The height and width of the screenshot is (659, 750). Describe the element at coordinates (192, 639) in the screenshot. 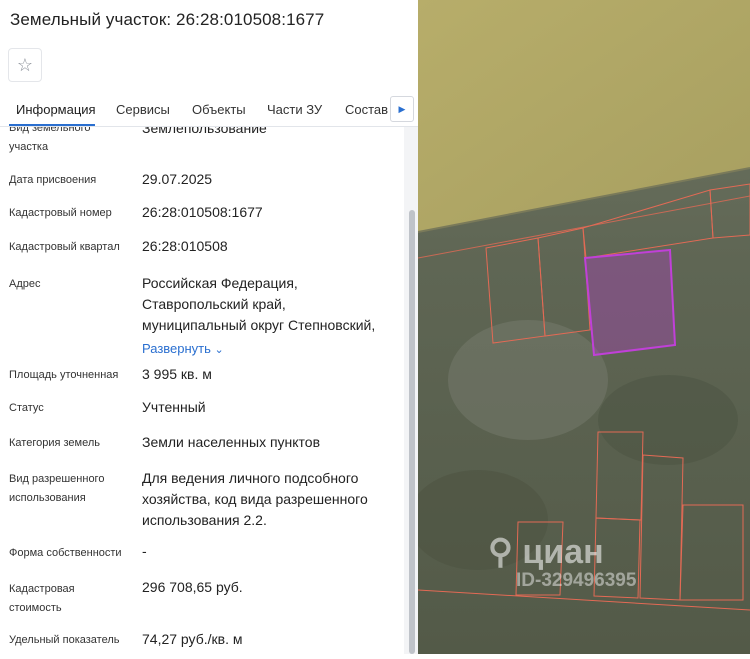

I see `value-specific-index: 74,27 руб./кв. м` at that location.